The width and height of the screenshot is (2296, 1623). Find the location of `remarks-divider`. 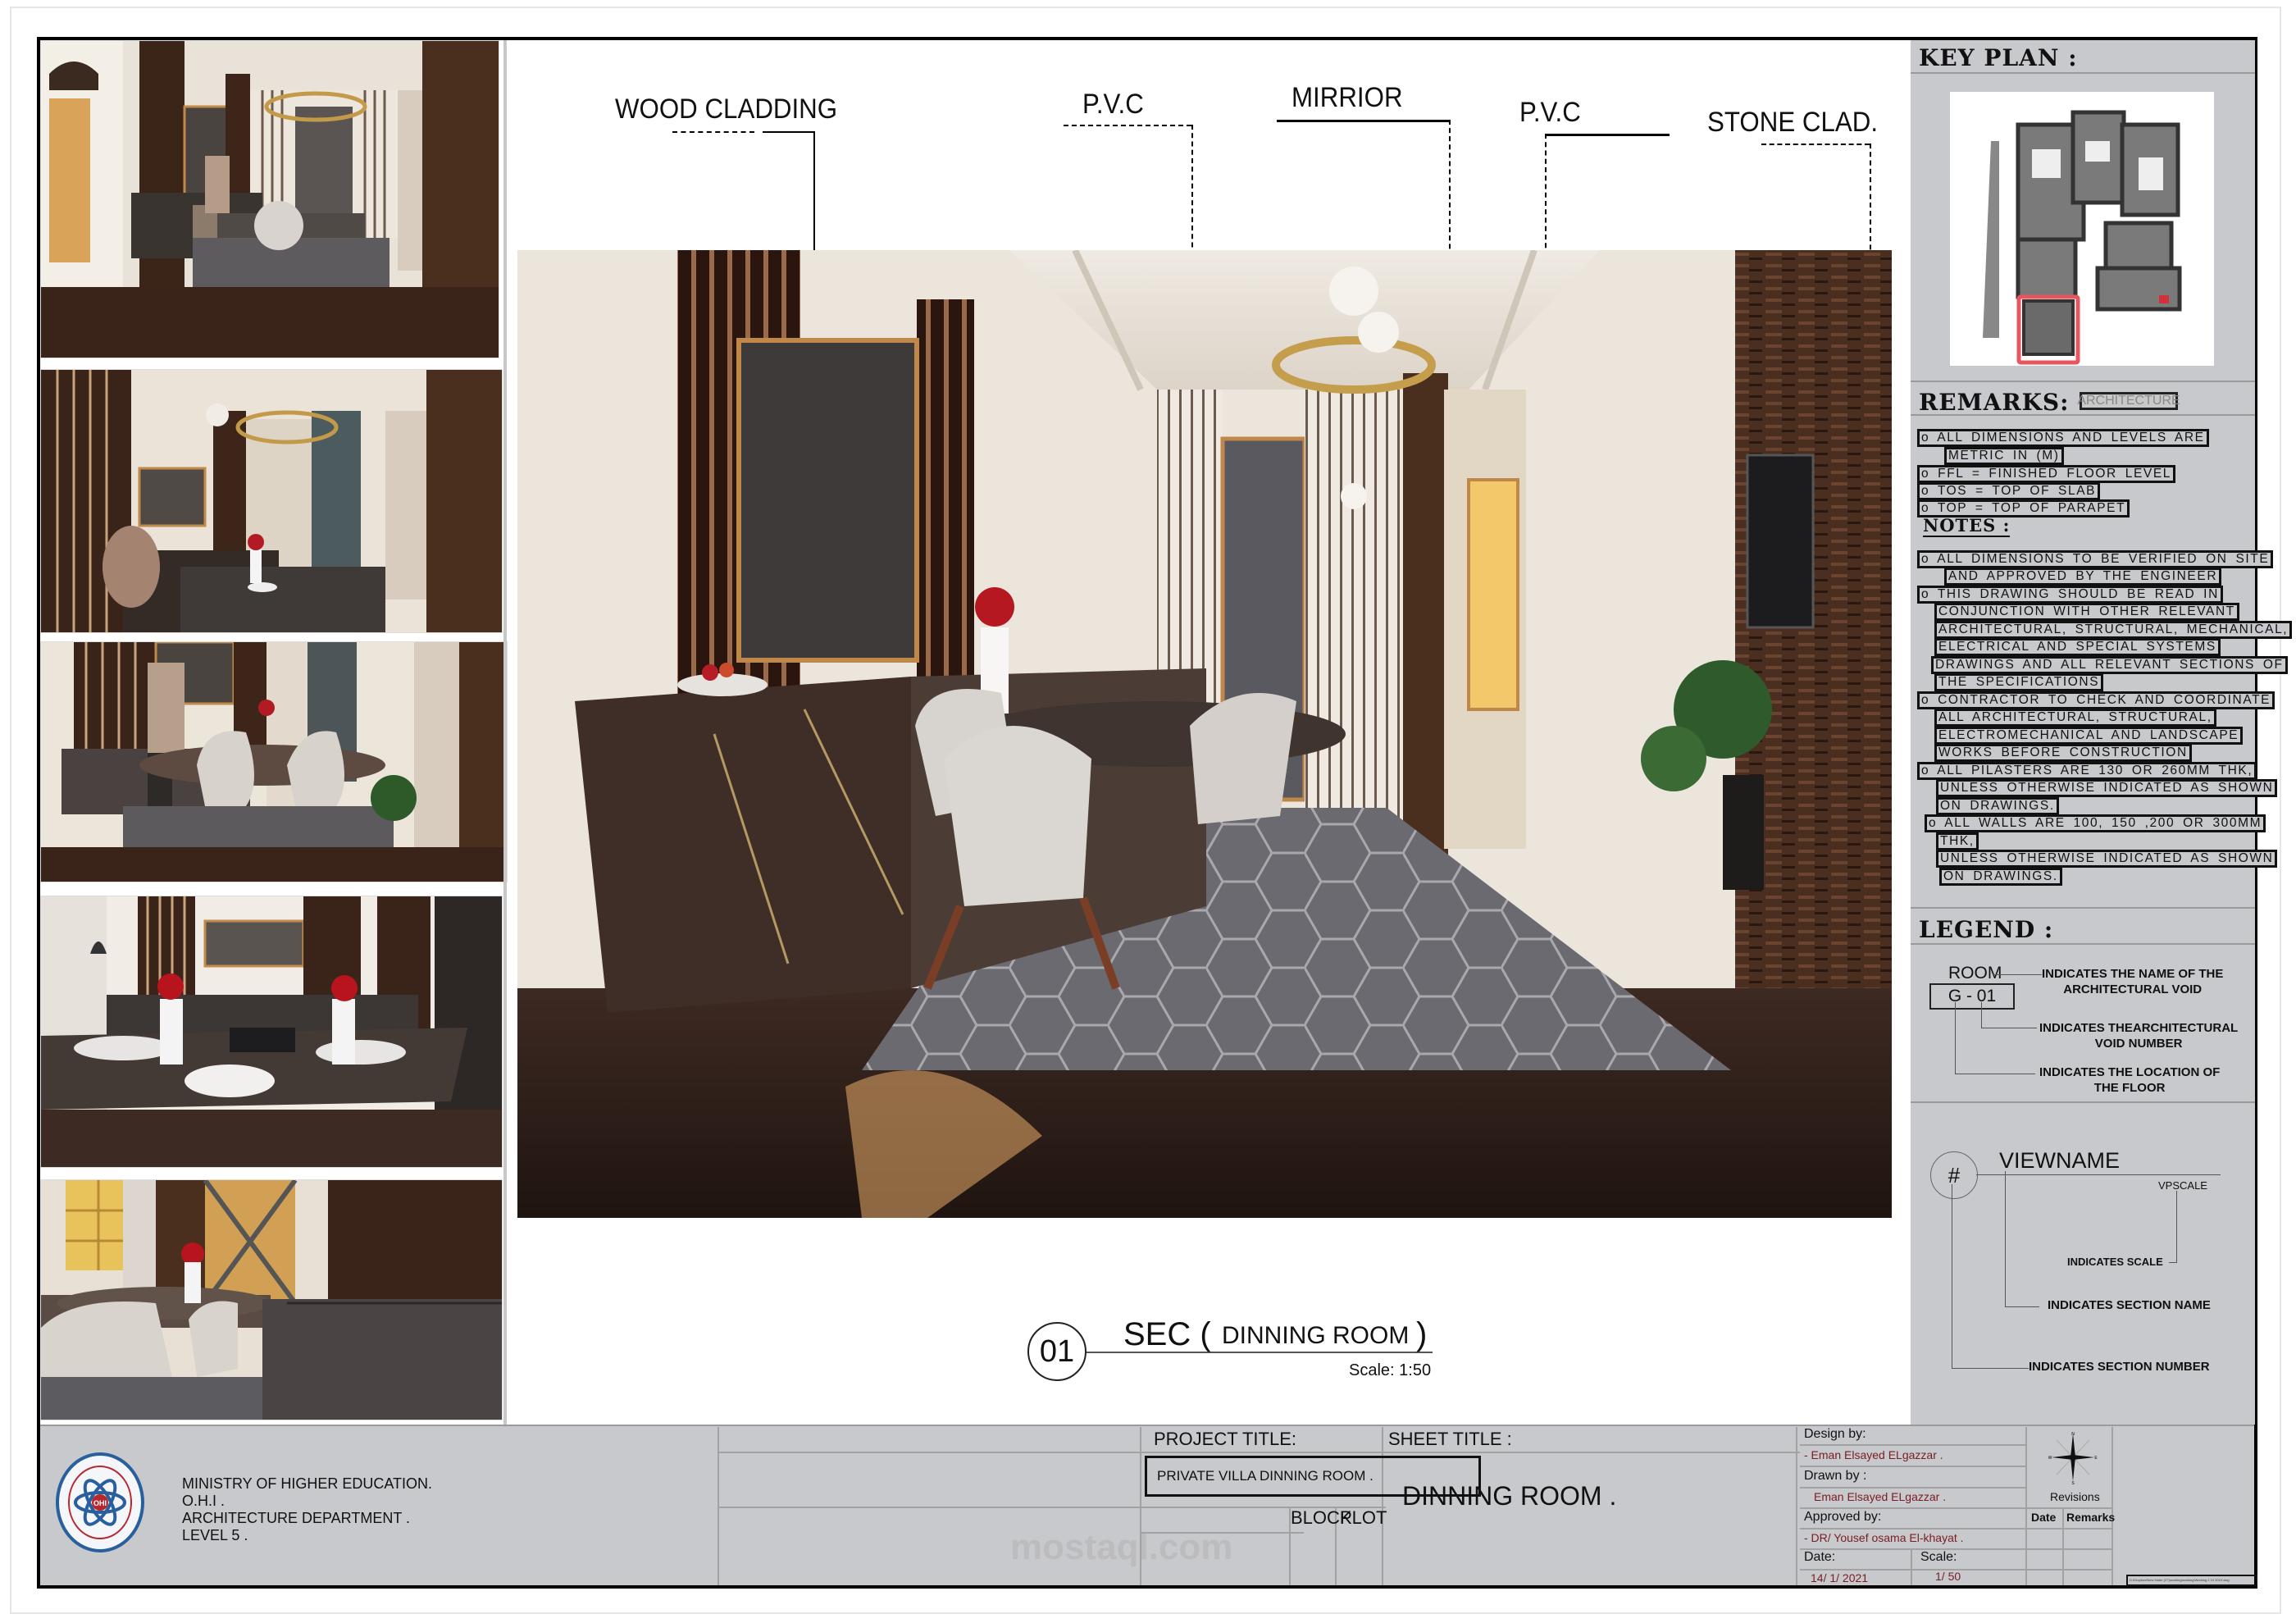

remarks-divider is located at coordinates (2083, 382).